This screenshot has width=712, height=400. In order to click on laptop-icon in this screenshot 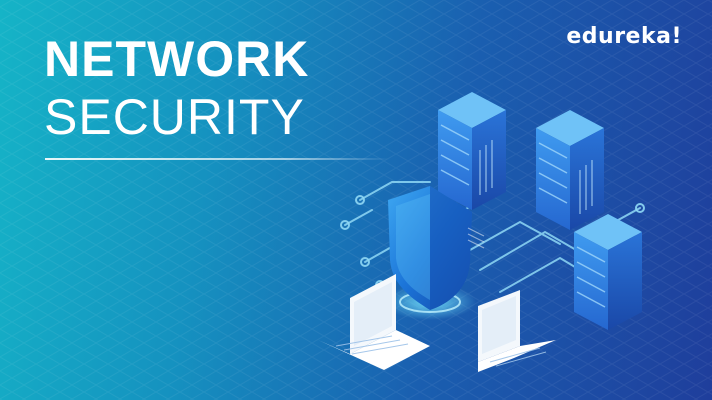, I will do `click(517, 331)`.